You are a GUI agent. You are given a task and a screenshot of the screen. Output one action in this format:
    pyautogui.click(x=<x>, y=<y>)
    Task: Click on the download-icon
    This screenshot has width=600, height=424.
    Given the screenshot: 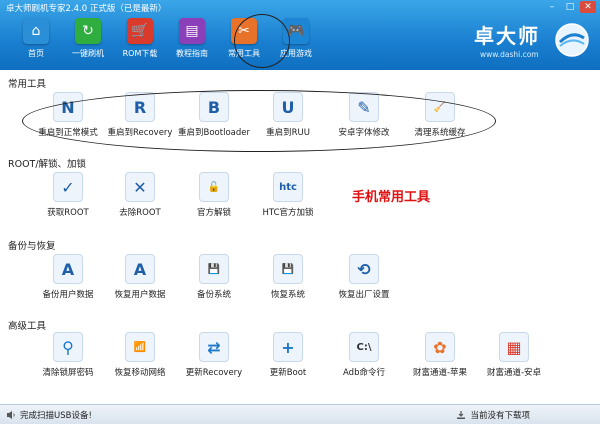 What is the action you would take?
    pyautogui.click(x=461, y=415)
    